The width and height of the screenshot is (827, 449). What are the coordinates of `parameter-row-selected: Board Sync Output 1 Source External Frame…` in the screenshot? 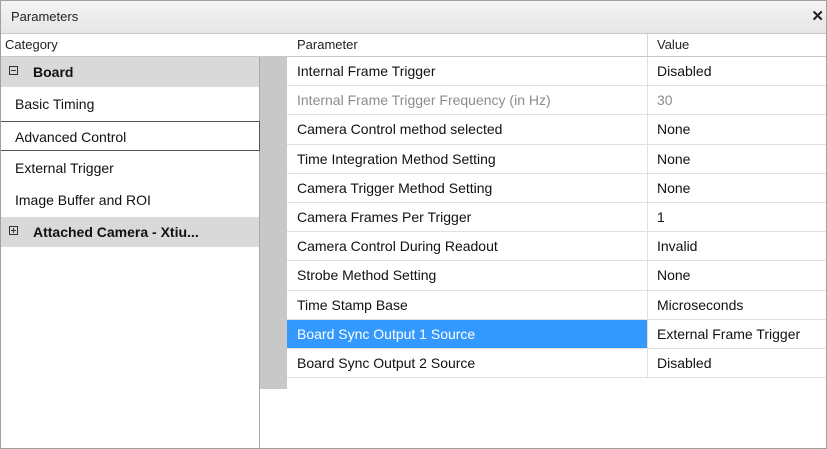 It's located at (556, 334).